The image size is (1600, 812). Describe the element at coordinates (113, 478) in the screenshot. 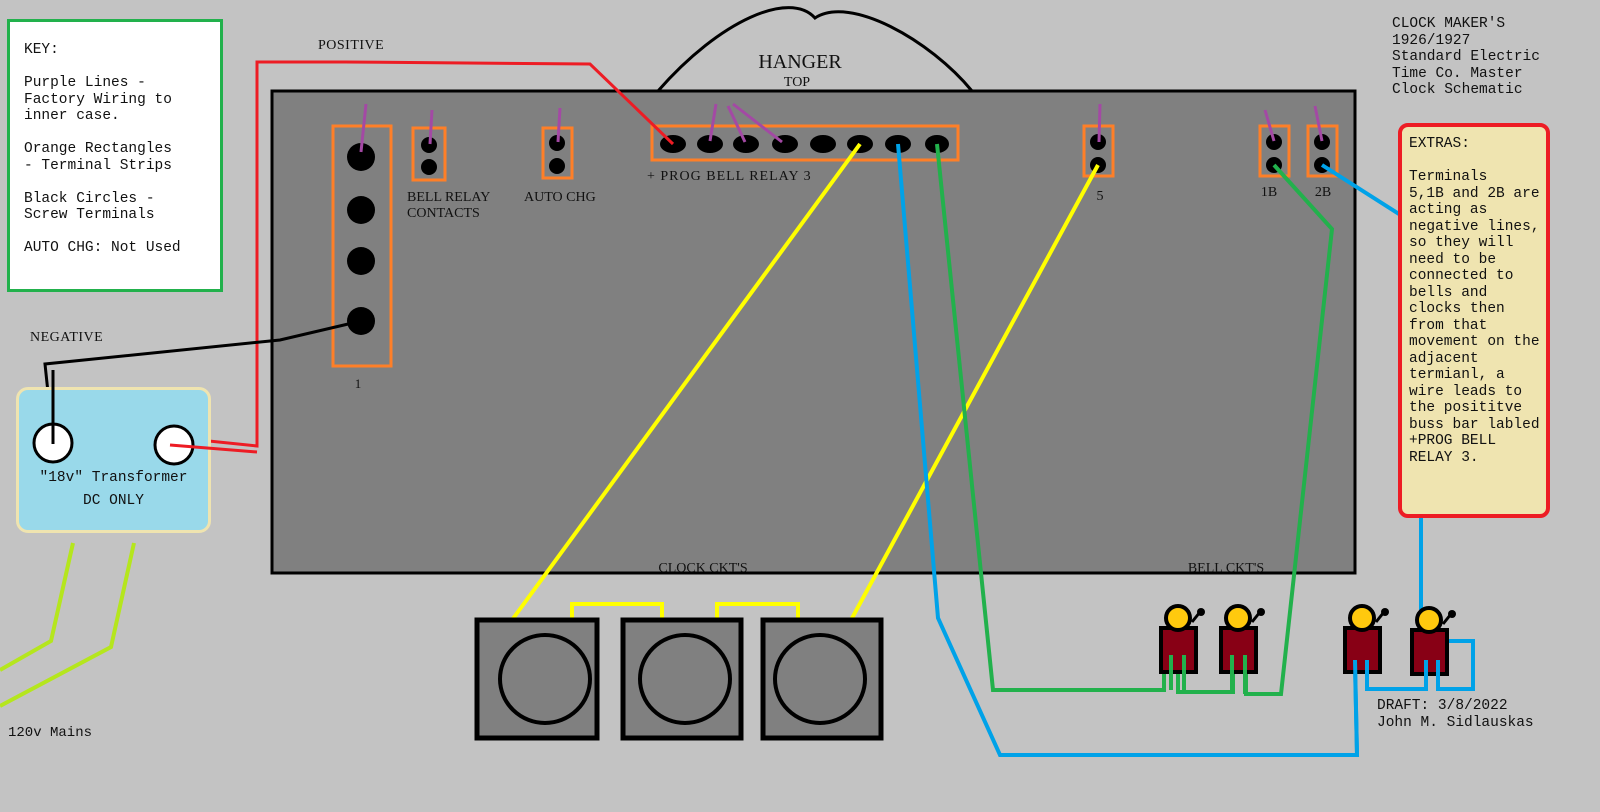

I see `transformer-title: "18v" Transformer` at that location.